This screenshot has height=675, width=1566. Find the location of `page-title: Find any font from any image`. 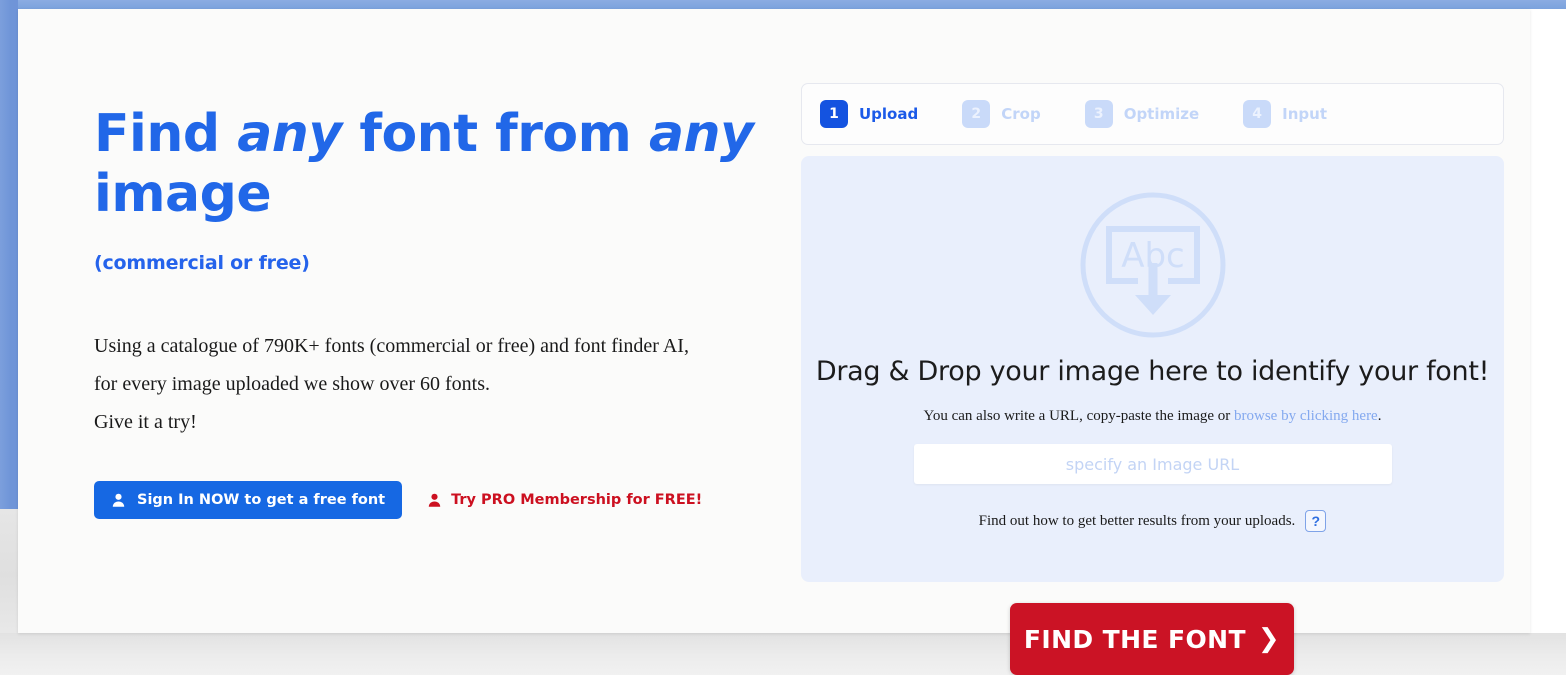

page-title: Find any font from any image is located at coordinates (439, 164).